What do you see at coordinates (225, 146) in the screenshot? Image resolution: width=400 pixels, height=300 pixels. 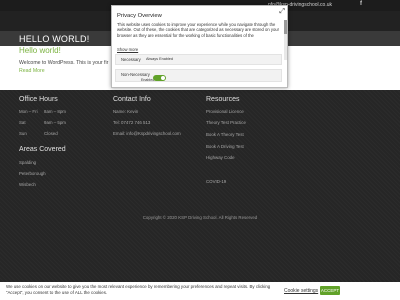 I see `resource-link: Book A Driving Test` at bounding box center [225, 146].